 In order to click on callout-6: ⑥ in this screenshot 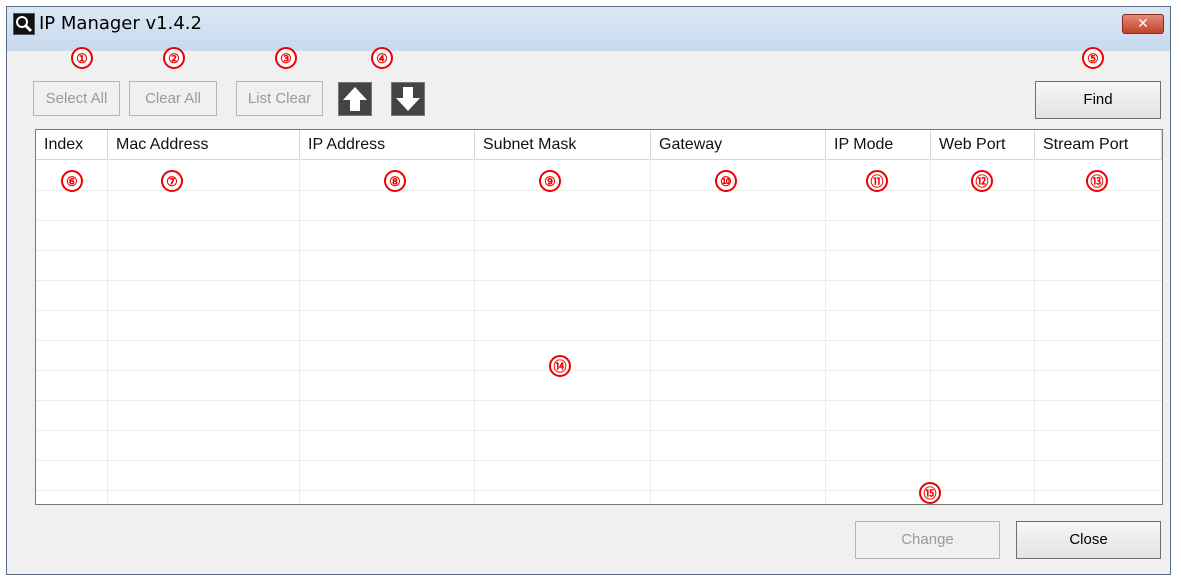, I will do `click(72, 181)`.